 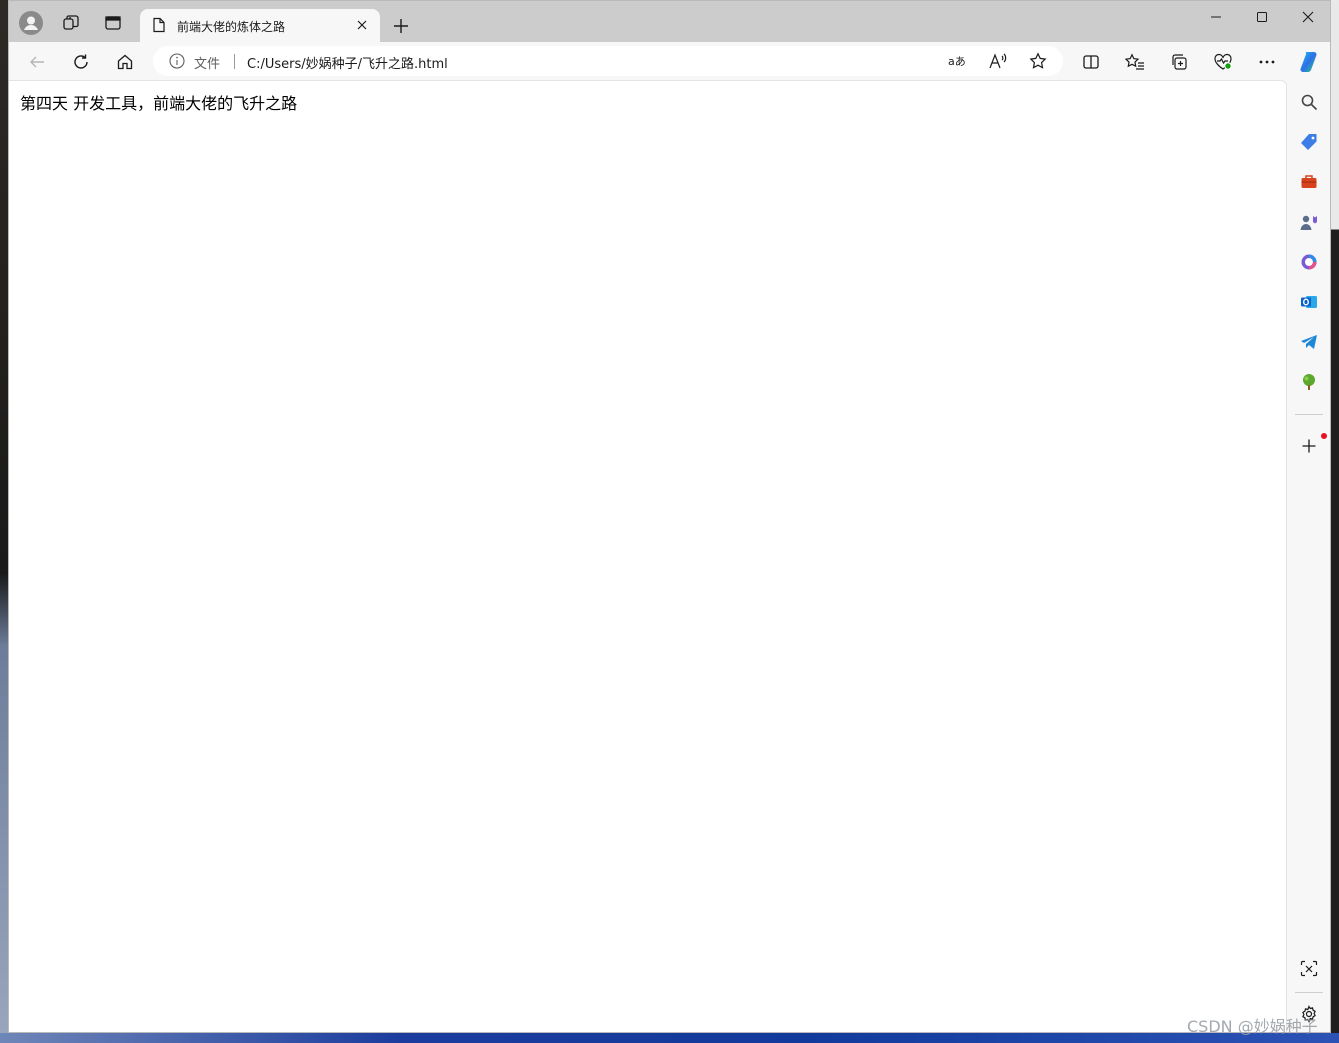 I want to click on address-divider, so click(x=234, y=61).